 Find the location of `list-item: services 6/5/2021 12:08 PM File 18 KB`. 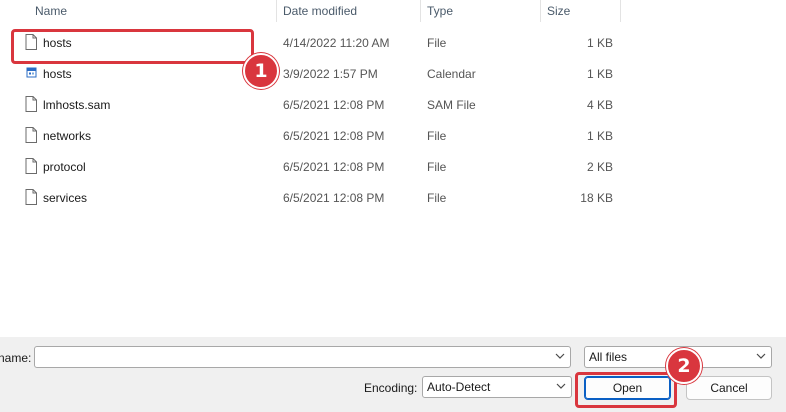

list-item: services 6/5/2021 12:08 PM File 18 KB is located at coordinates (393, 198).